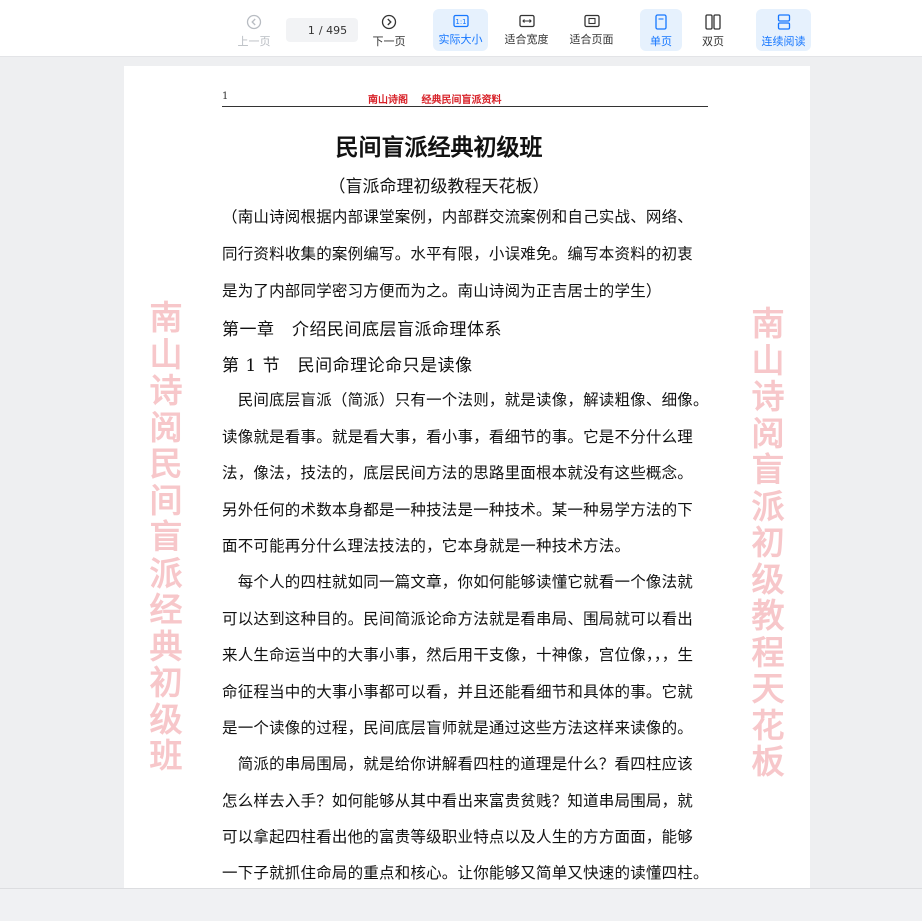  I want to click on continuous-reading-label: 连续阅读, so click(783, 41).